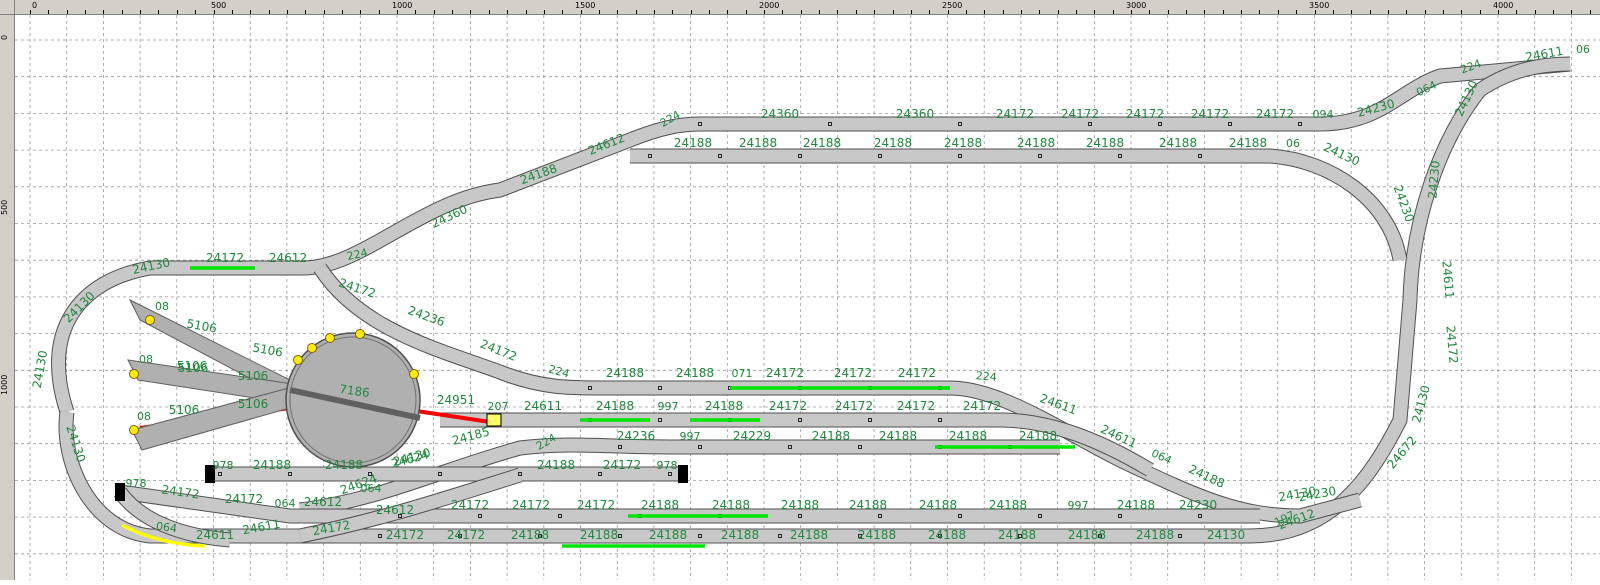 The height and width of the screenshot is (585, 1600). What do you see at coordinates (7, 290) in the screenshot?
I see `left-ruler: 0 500 1000` at bounding box center [7, 290].